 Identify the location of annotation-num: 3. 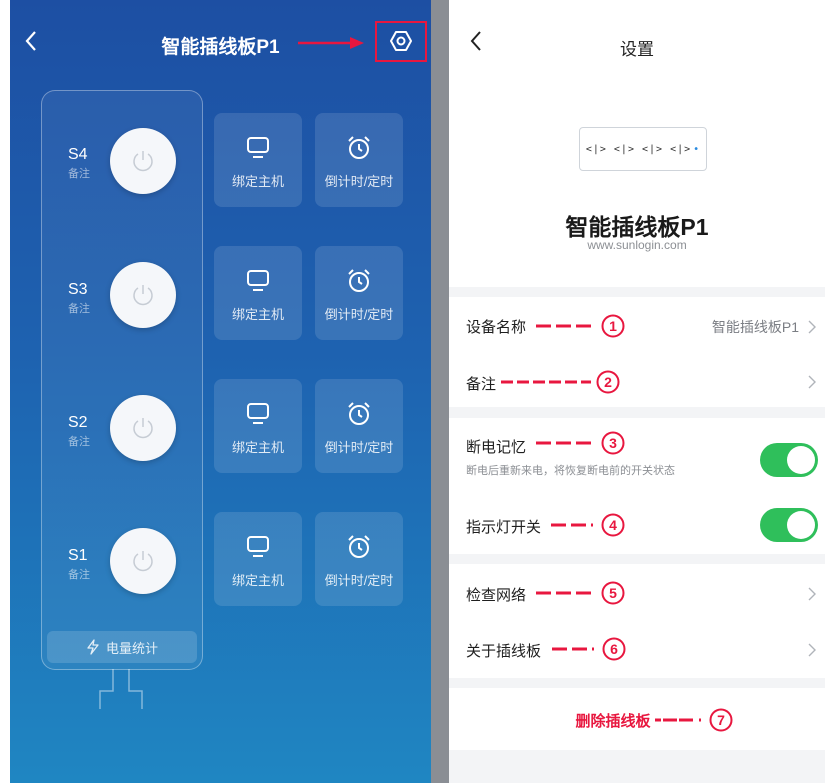
(613, 443).